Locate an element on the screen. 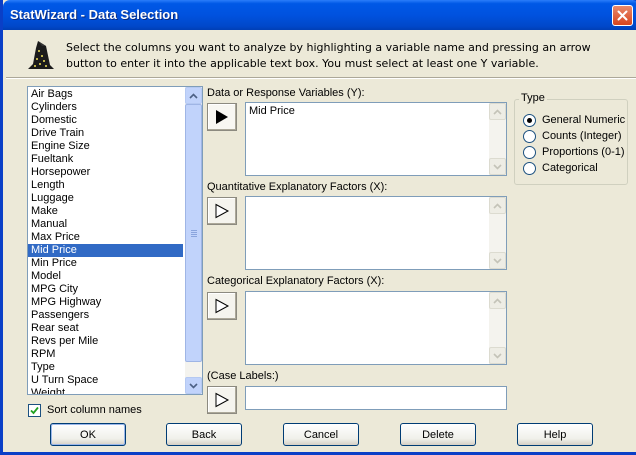 The height and width of the screenshot is (455, 636). list-item: Revs per Mile is located at coordinates (105, 341).